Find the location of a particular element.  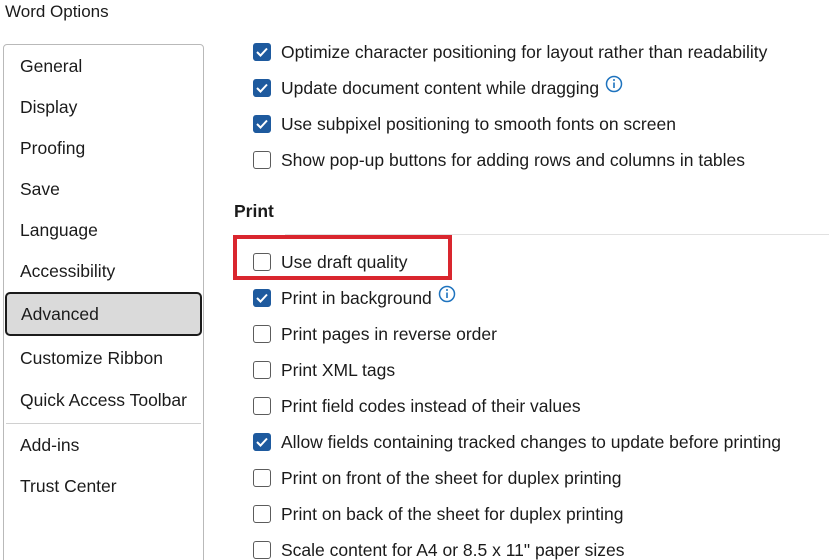

option-print-in-background: Print in background is located at coordinates (354, 297).